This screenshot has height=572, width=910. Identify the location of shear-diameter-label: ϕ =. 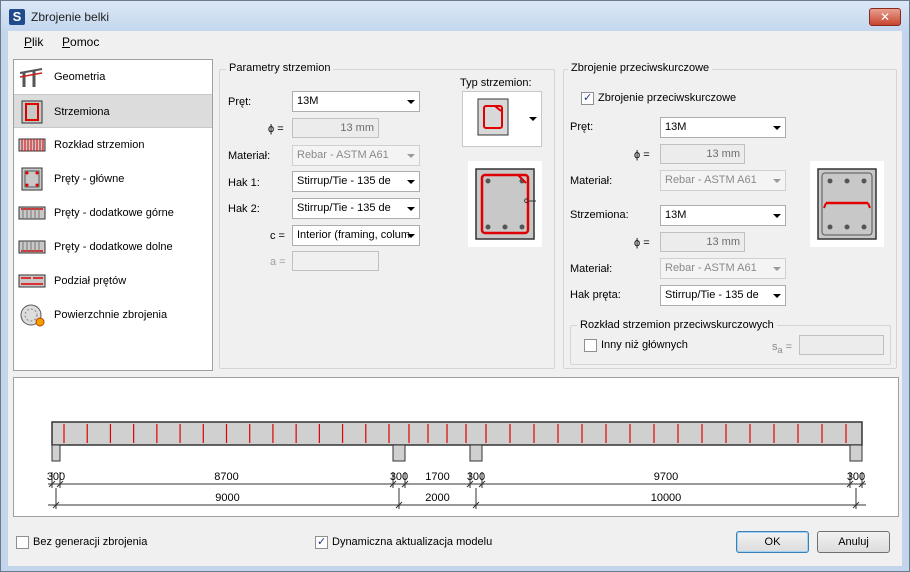
(642, 155).